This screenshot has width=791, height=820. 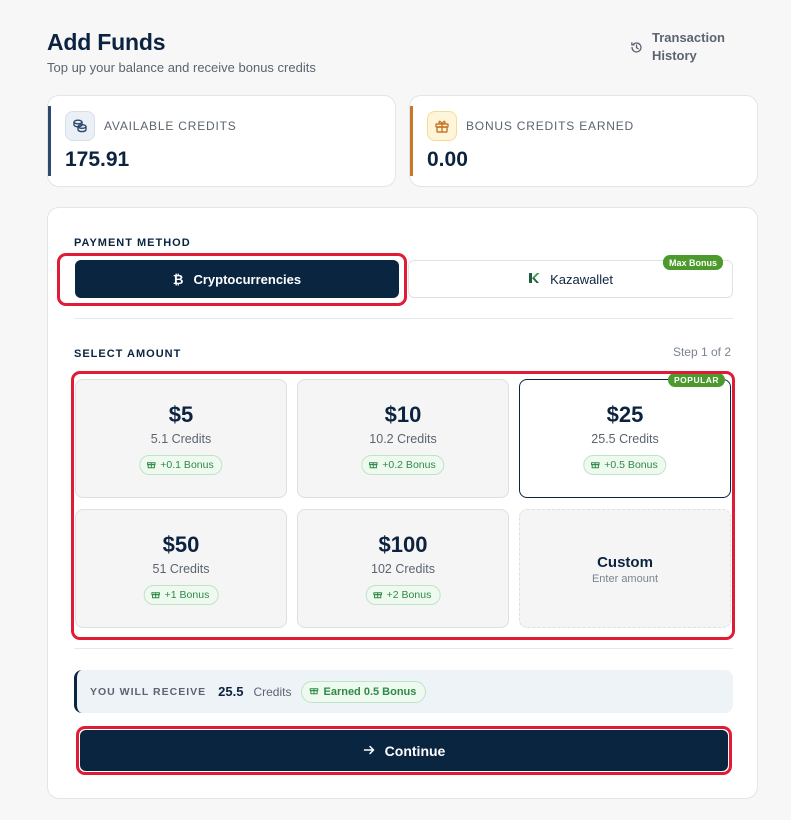 What do you see at coordinates (178, 279) in the screenshot?
I see `bitcoin-icon: ₿` at bounding box center [178, 279].